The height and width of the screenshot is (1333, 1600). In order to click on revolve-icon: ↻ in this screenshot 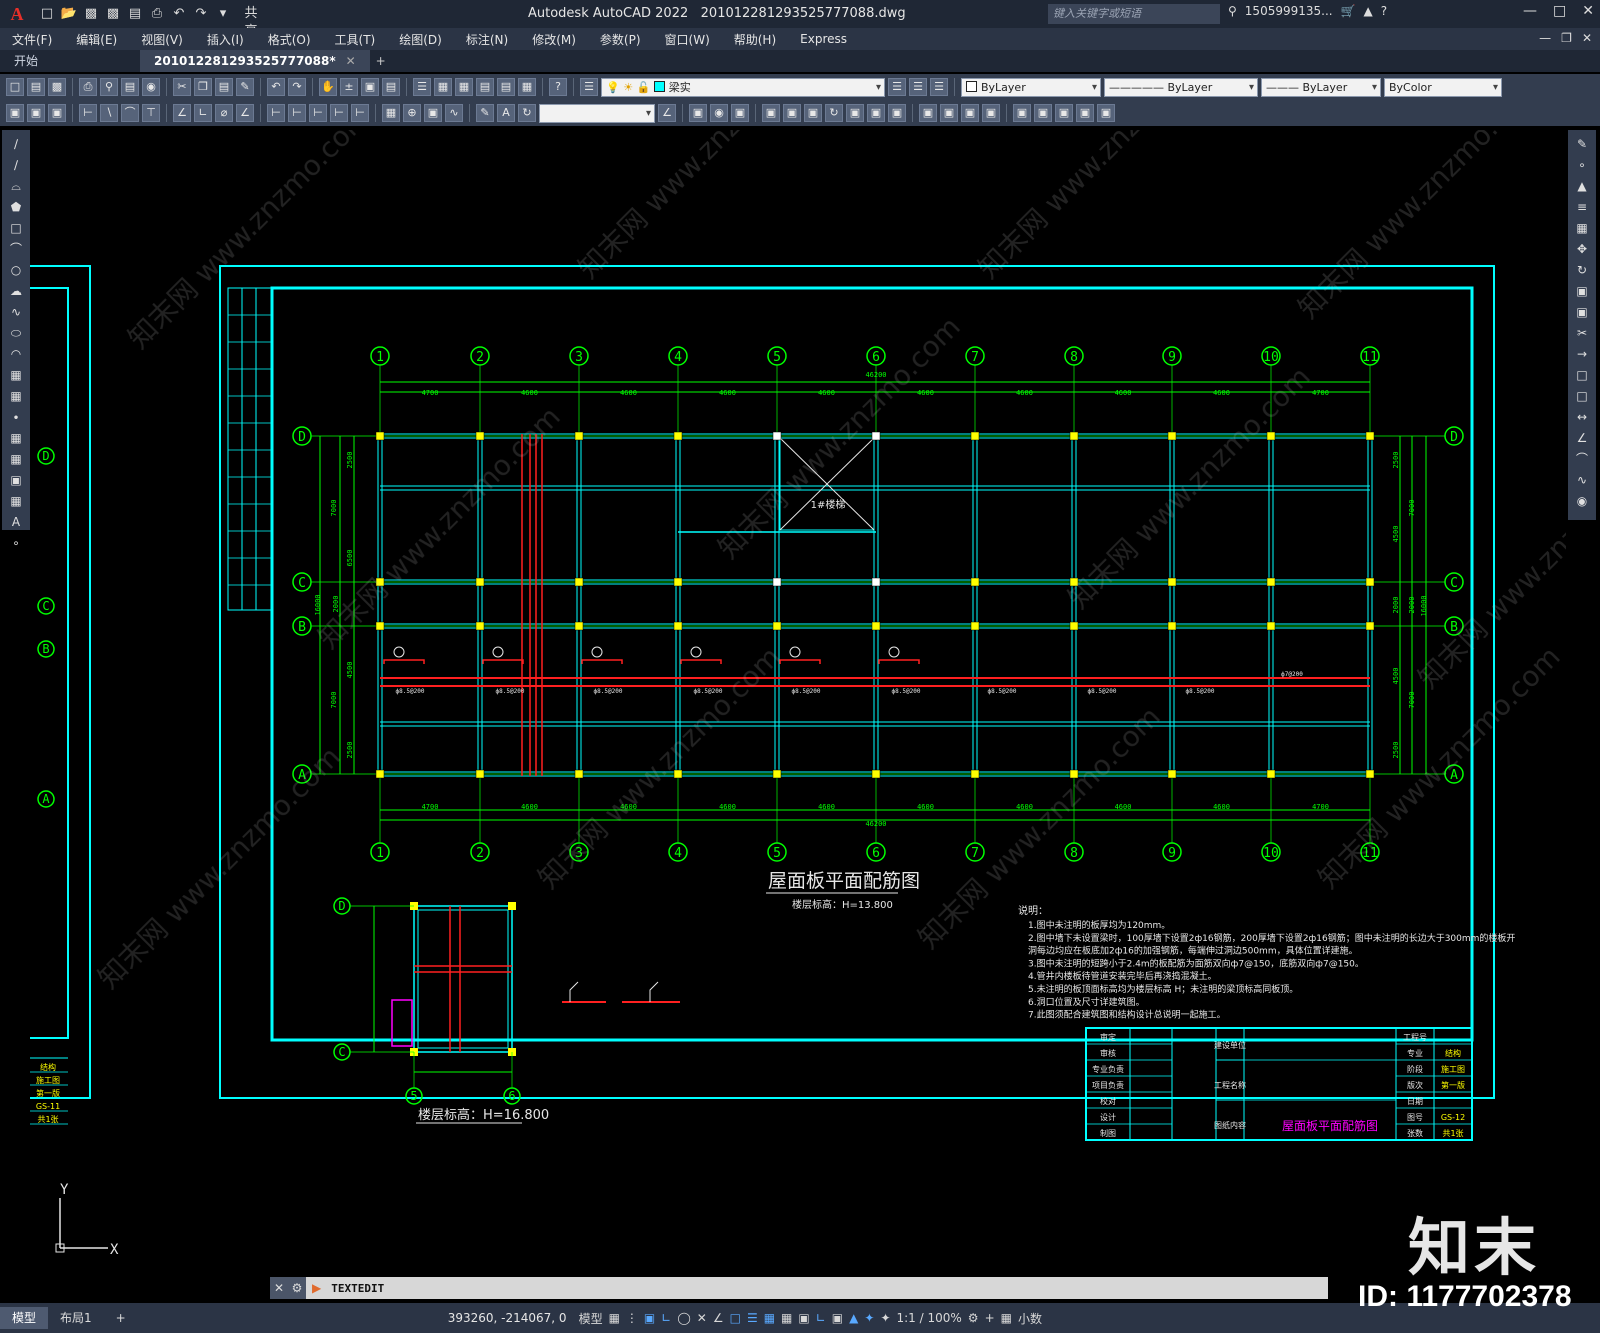, I will do `click(834, 113)`.